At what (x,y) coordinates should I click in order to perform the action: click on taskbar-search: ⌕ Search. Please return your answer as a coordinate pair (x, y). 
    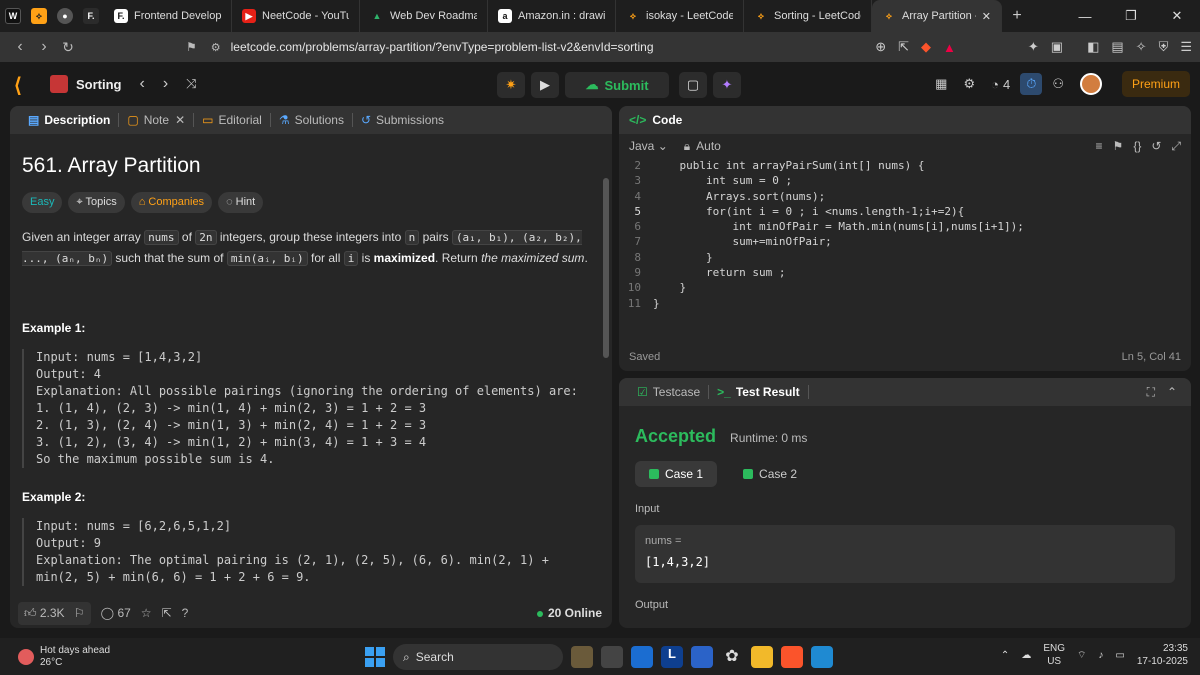
    Looking at the image, I should click on (478, 657).